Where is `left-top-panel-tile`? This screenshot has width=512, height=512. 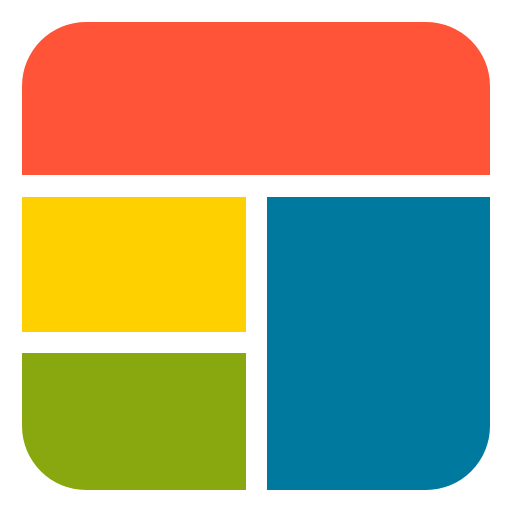 left-top-panel-tile is located at coordinates (134, 264).